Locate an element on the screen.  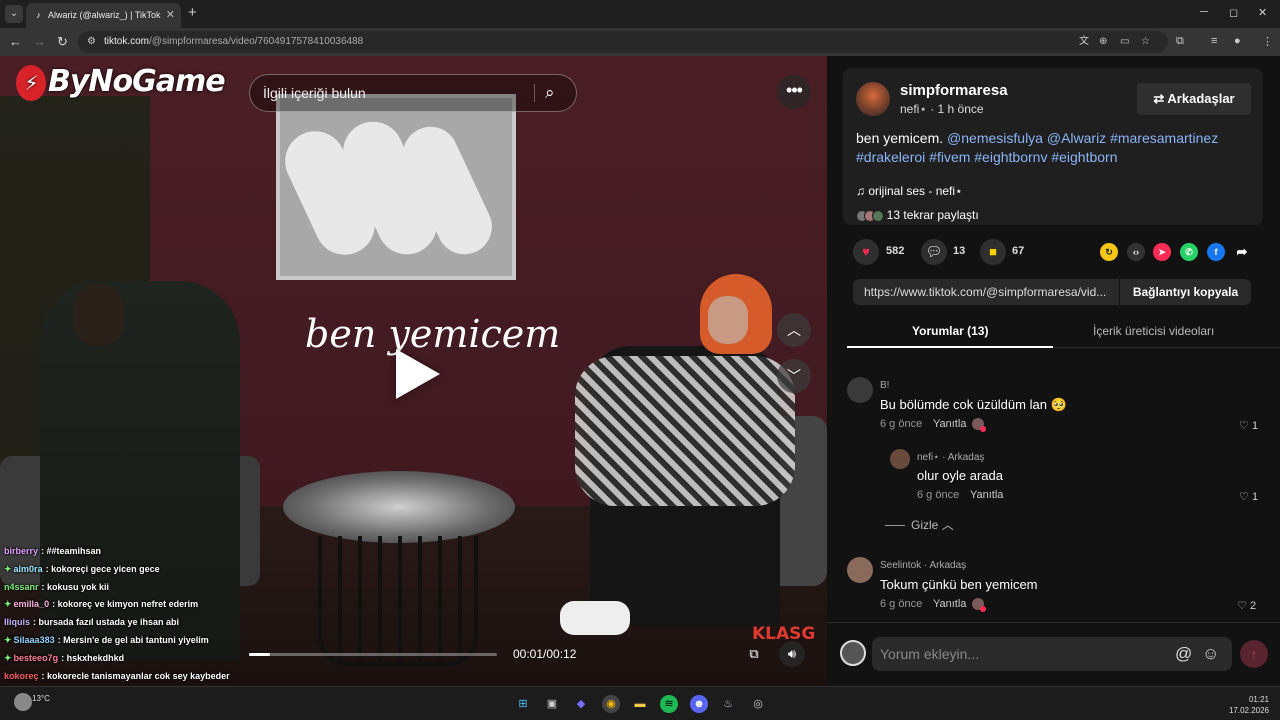
vs-code-icon: ◆ is located at coordinates (581, 704).